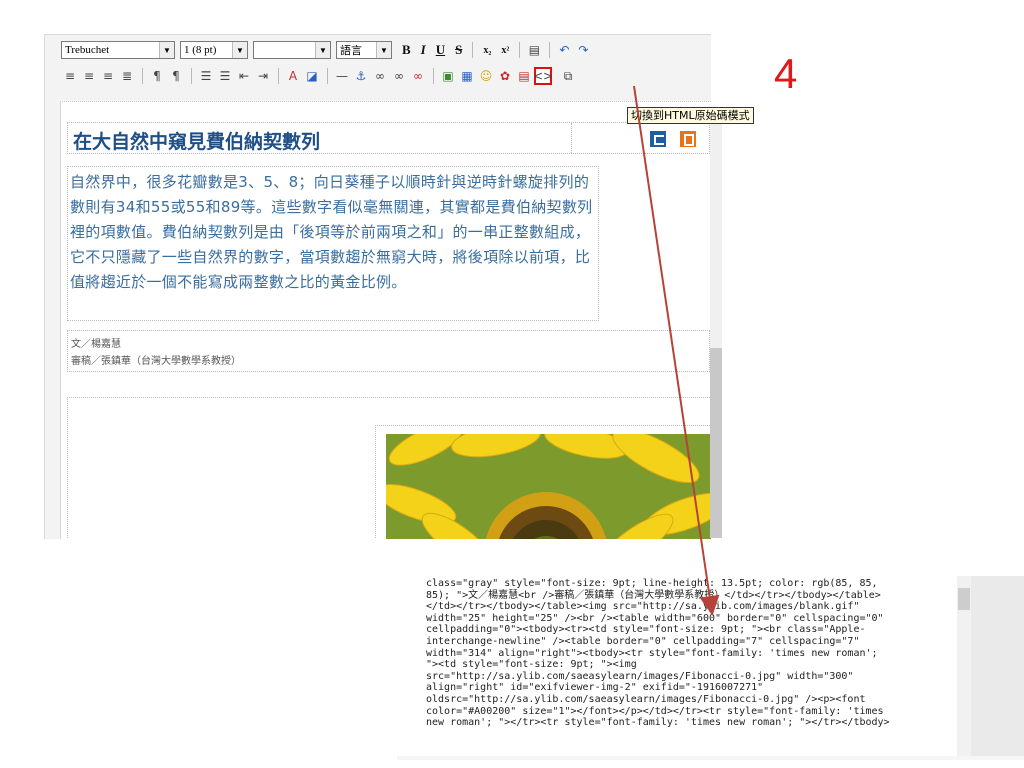 This screenshot has height=768, width=1024. I want to click on annotation-arrow, so click(676, 350).